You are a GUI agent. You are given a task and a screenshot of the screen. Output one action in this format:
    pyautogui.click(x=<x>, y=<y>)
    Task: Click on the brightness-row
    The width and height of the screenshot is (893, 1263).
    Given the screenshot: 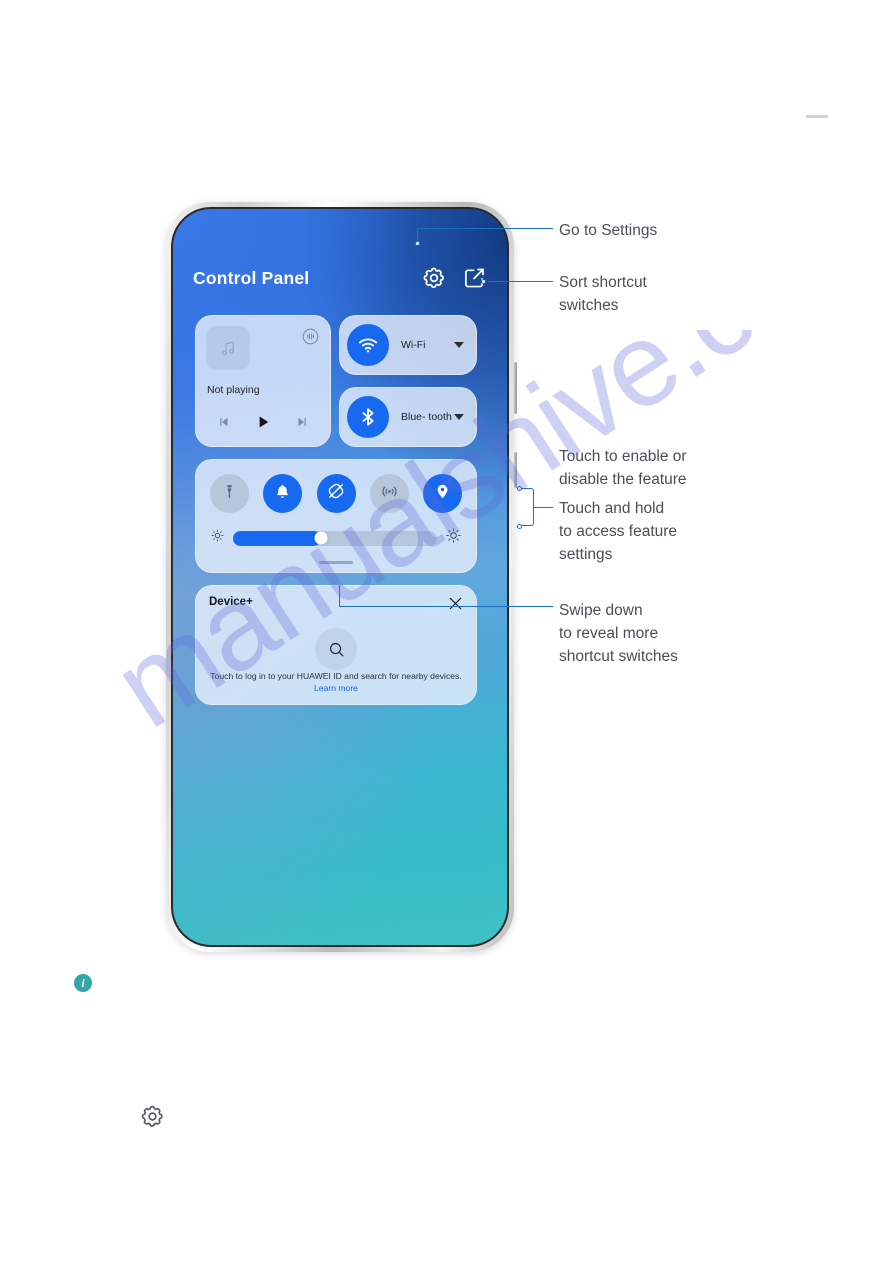 What is the action you would take?
    pyautogui.click(x=336, y=531)
    